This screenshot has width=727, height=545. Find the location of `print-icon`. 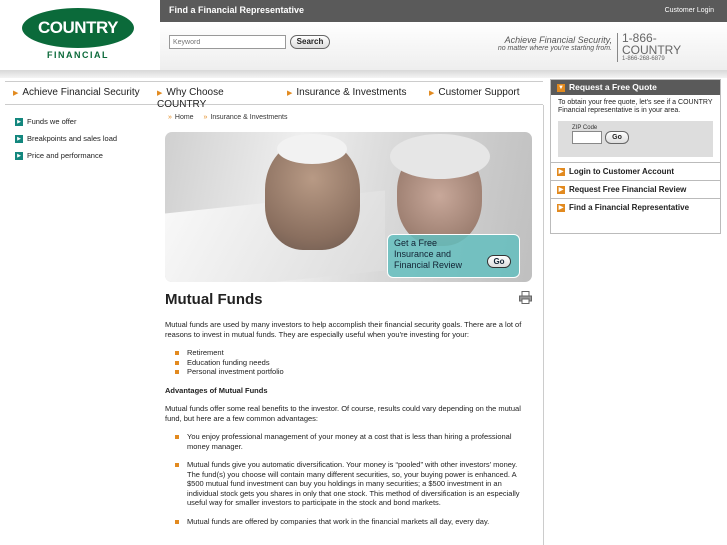

print-icon is located at coordinates (525, 297).